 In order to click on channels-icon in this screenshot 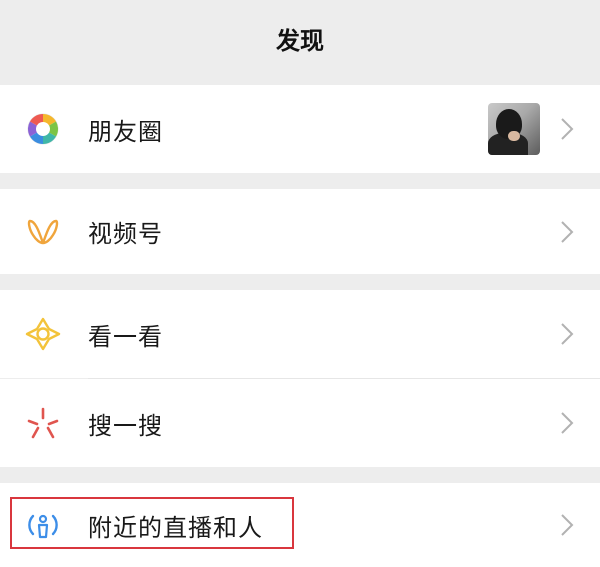, I will do `click(43, 232)`.